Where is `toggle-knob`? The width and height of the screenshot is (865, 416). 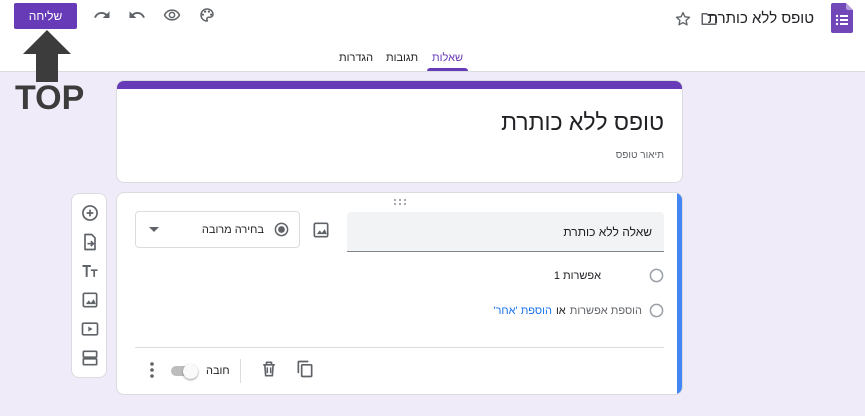 toggle-knob is located at coordinates (190, 371).